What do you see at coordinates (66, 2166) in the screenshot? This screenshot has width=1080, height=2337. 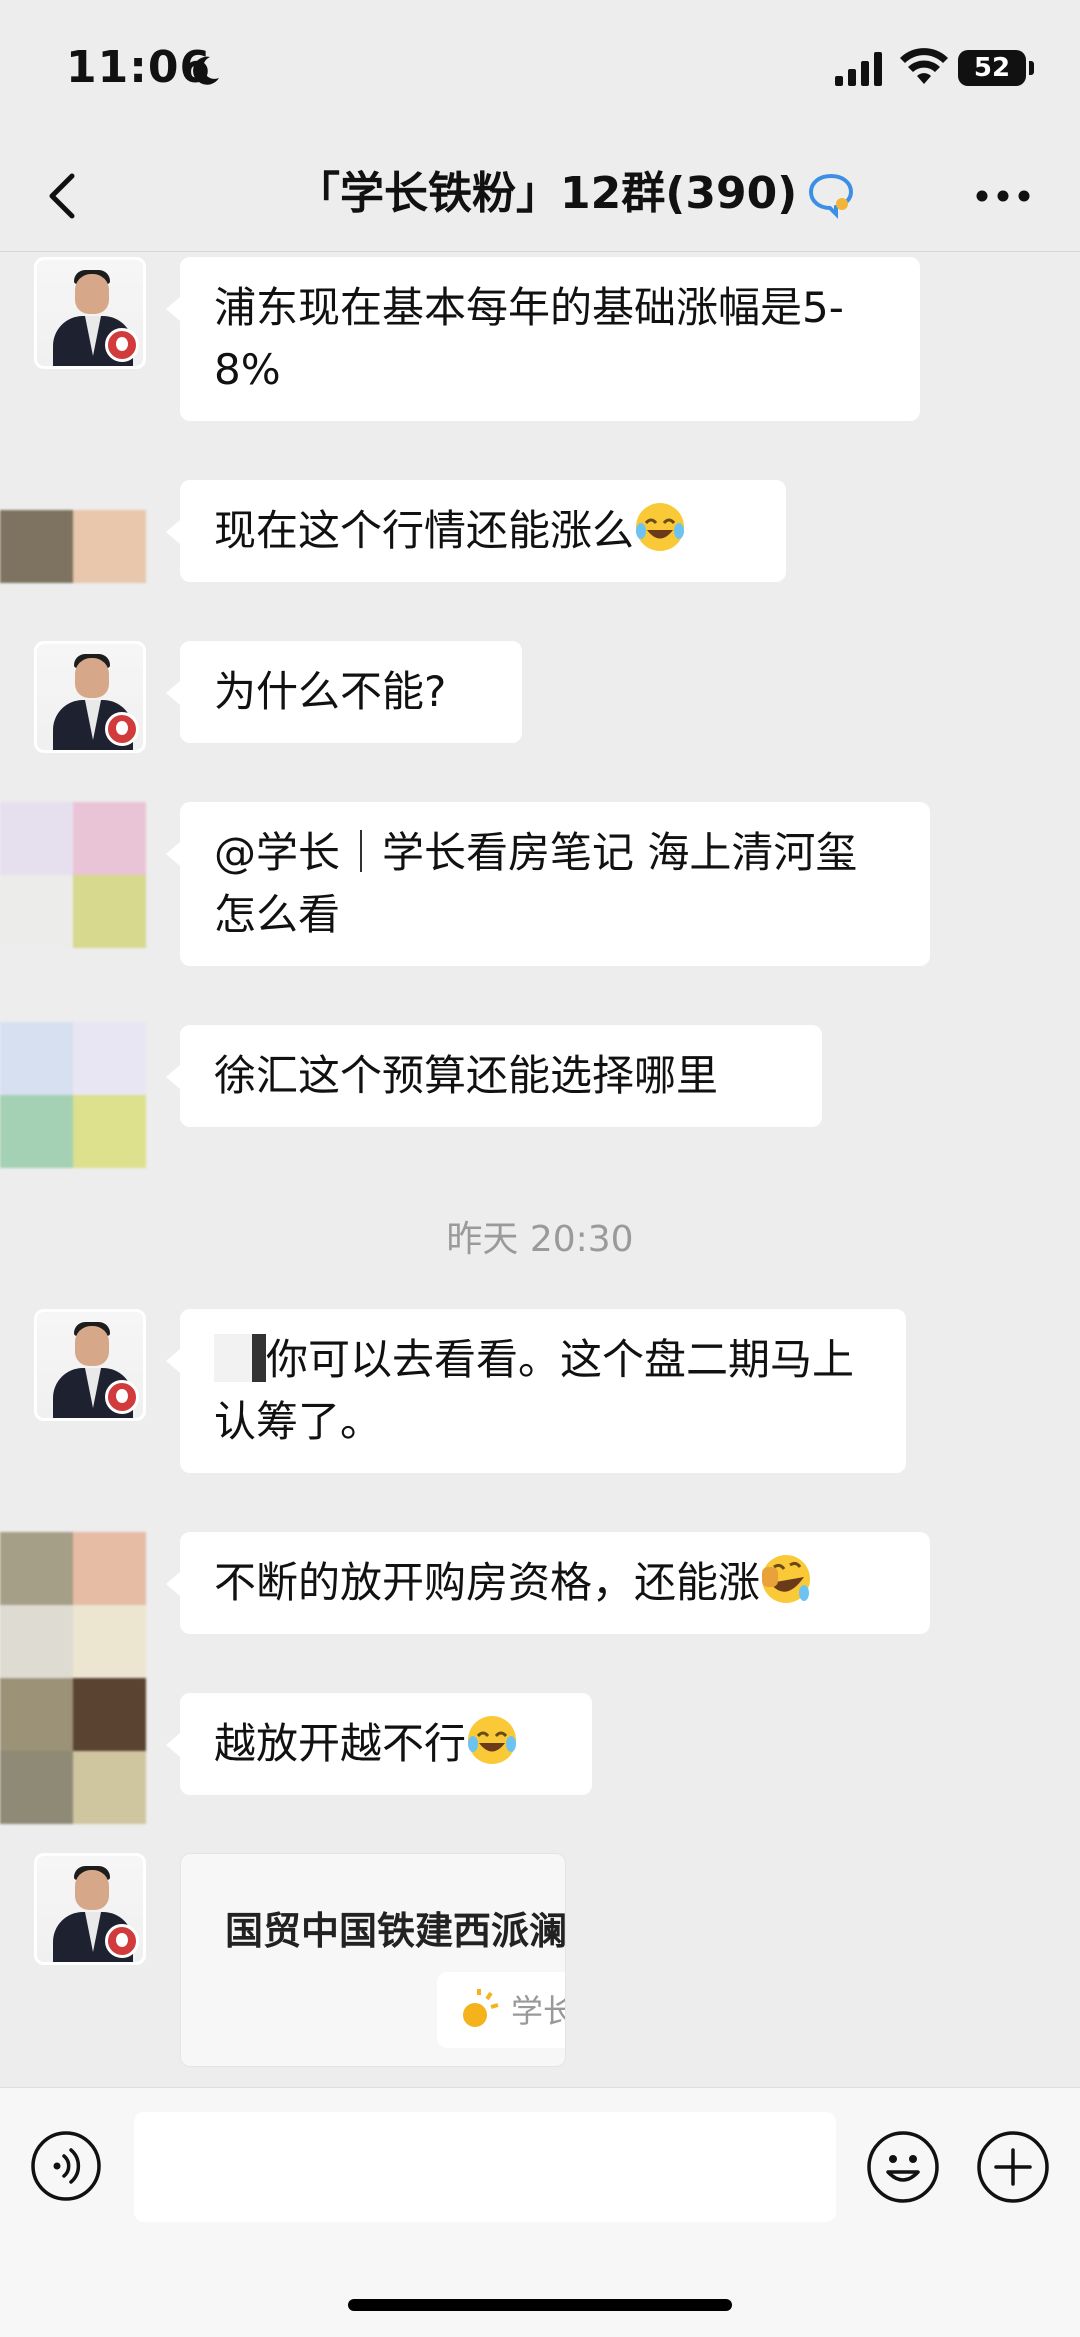 I see `voice-icon` at bounding box center [66, 2166].